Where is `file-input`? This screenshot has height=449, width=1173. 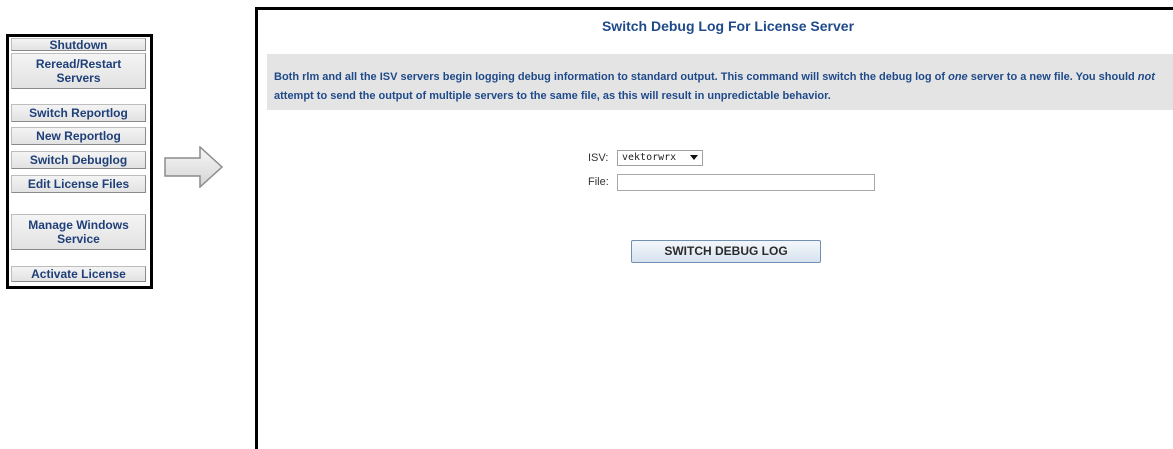 file-input is located at coordinates (746, 182).